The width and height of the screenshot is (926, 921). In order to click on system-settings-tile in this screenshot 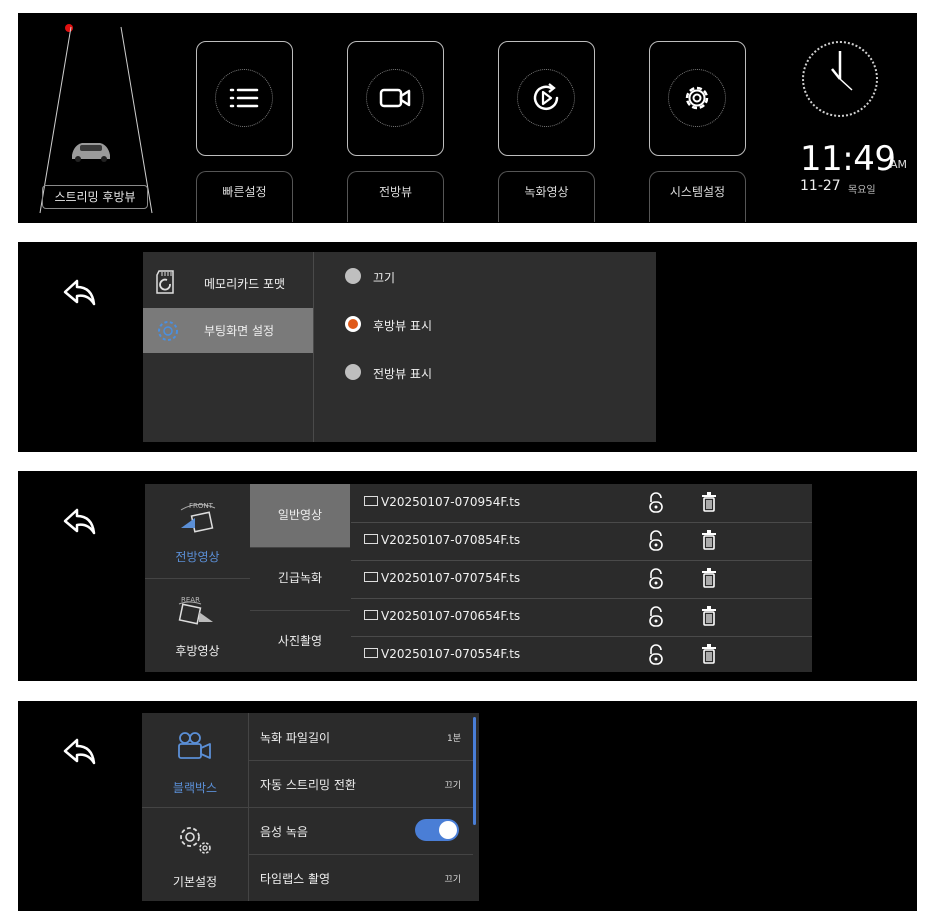, I will do `click(697, 98)`.